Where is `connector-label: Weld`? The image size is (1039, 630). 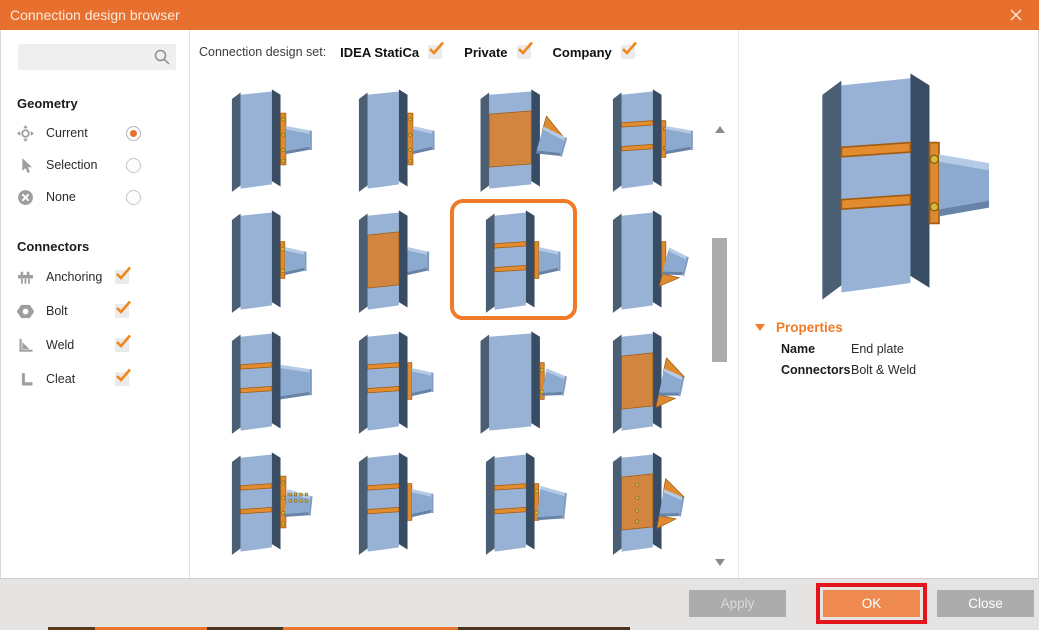 connector-label: Weld is located at coordinates (60, 345).